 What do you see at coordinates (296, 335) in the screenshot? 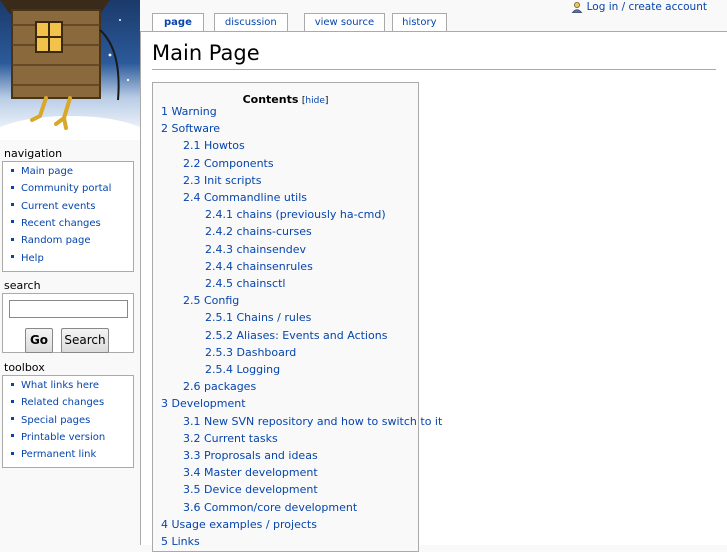
I see `toc-item: 2.5.2 Aliases: Events and Actions` at bounding box center [296, 335].